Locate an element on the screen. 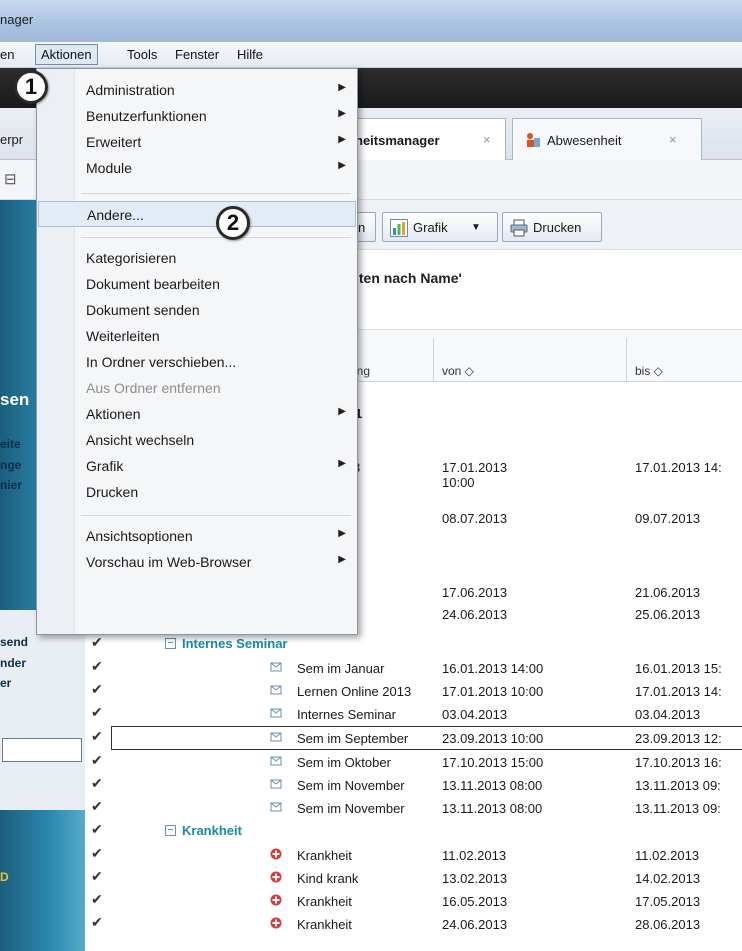  menubar: en Aktionen Tools Fenster Hilfe is located at coordinates (371, 55).